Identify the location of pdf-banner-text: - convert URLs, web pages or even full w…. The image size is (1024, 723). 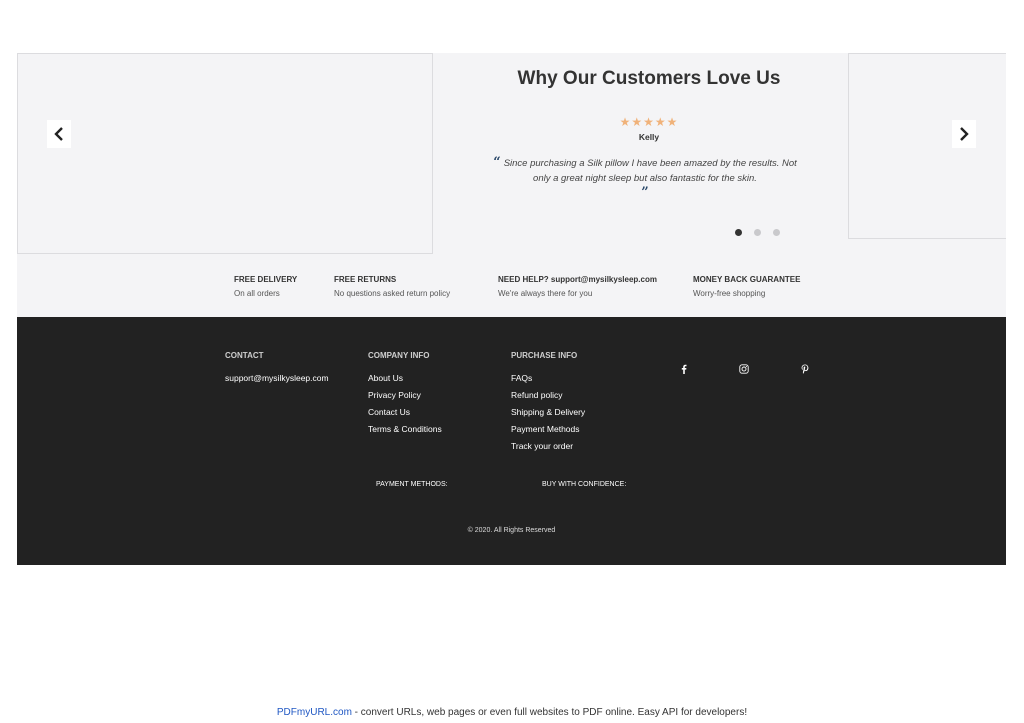
(549, 712).